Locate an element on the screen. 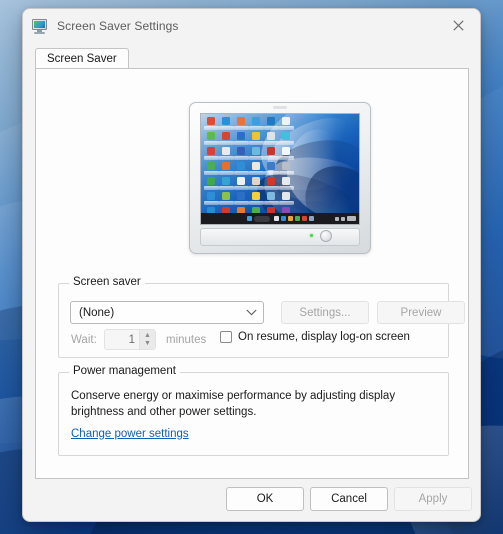  taskbar-system-tray is located at coordinates (345, 218).